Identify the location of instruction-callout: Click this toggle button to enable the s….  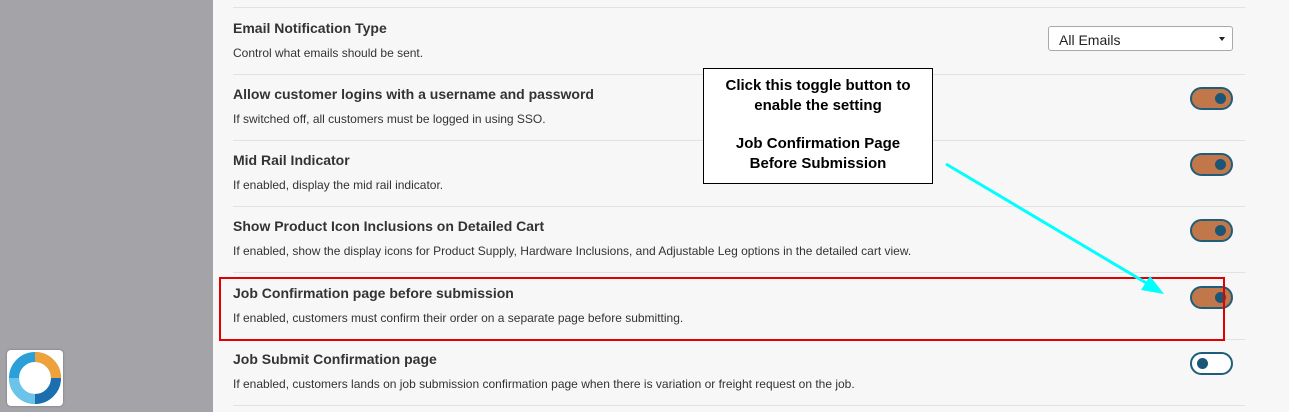
(818, 126).